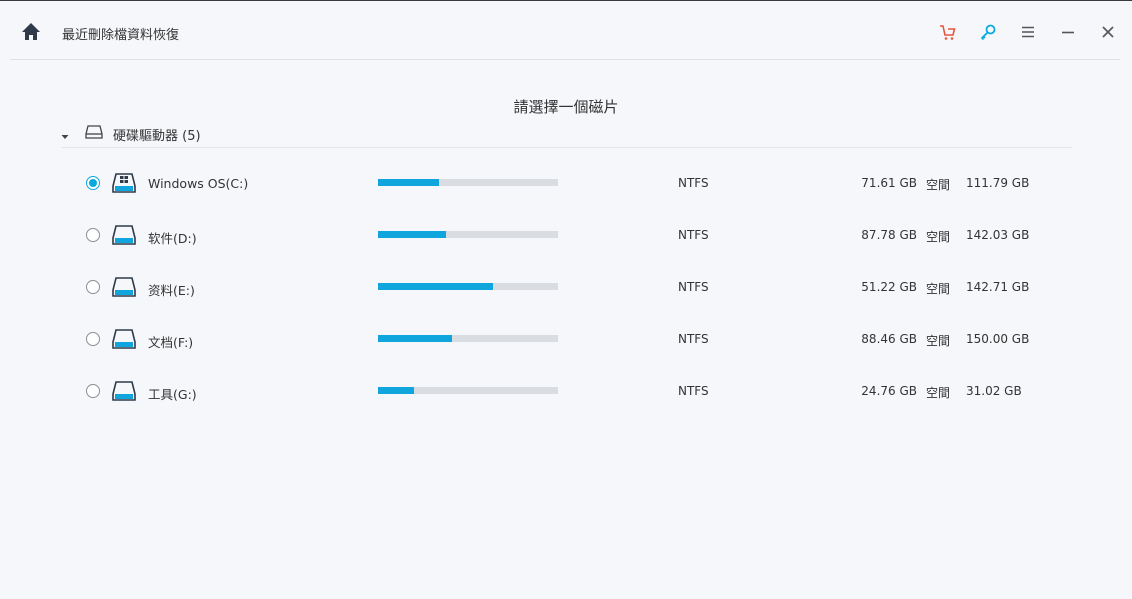 This screenshot has height=599, width=1132. What do you see at coordinates (889, 339) in the screenshot?
I see `free-space: 88.46 GB` at bounding box center [889, 339].